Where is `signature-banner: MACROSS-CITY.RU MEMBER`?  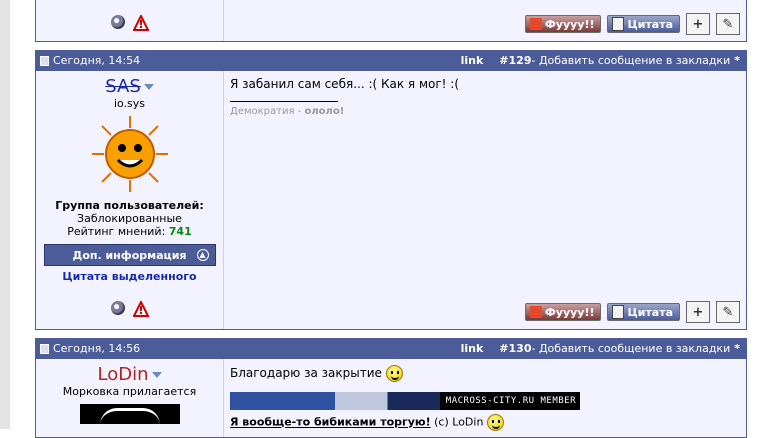 signature-banner: MACROSS-CITY.RU MEMBER is located at coordinates (405, 401).